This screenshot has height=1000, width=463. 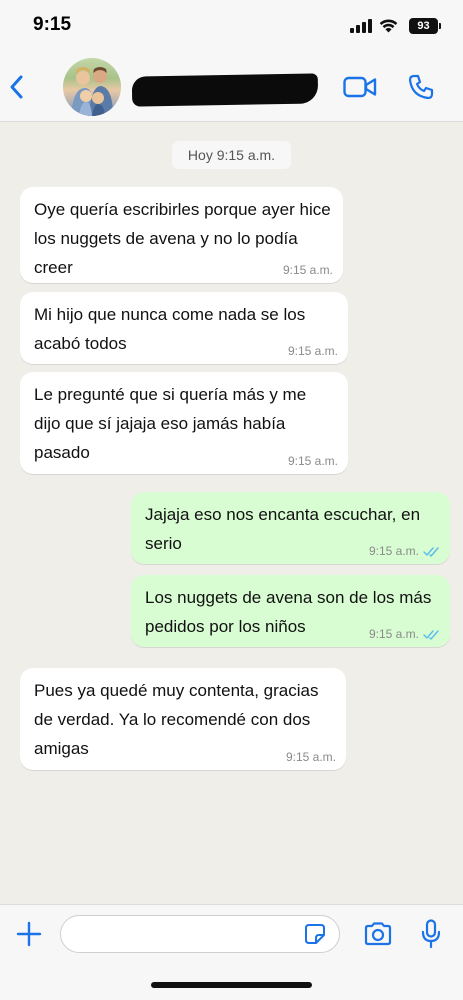 I want to click on sticker-icon, so click(x=315, y=934).